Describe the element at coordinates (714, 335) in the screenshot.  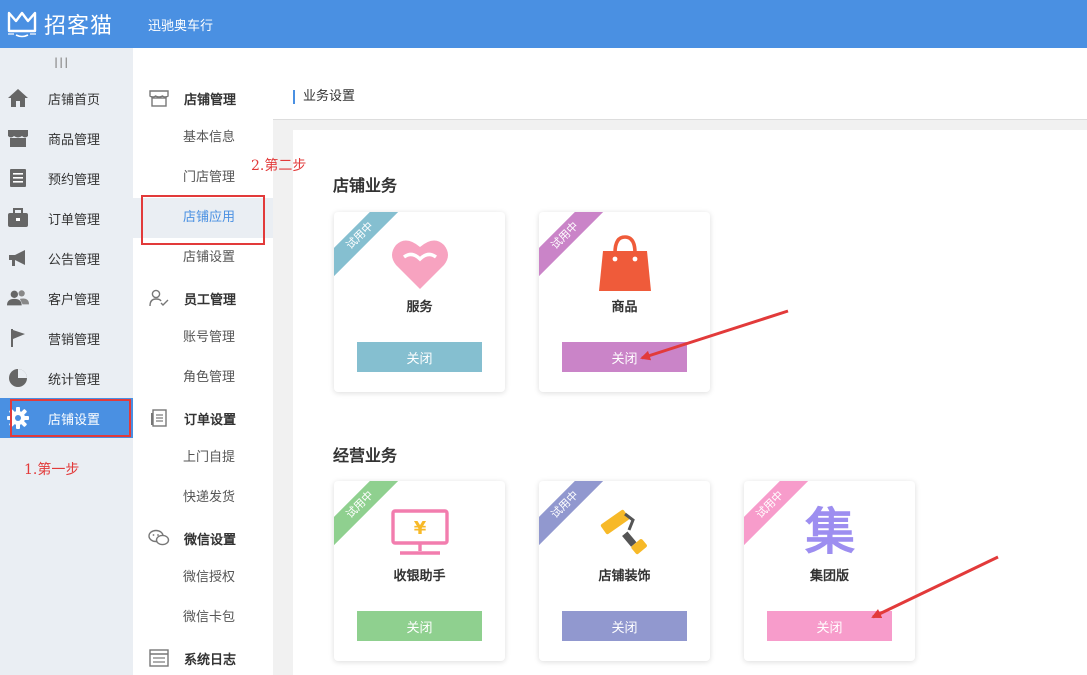
I see `arrow-to-product-close` at that location.